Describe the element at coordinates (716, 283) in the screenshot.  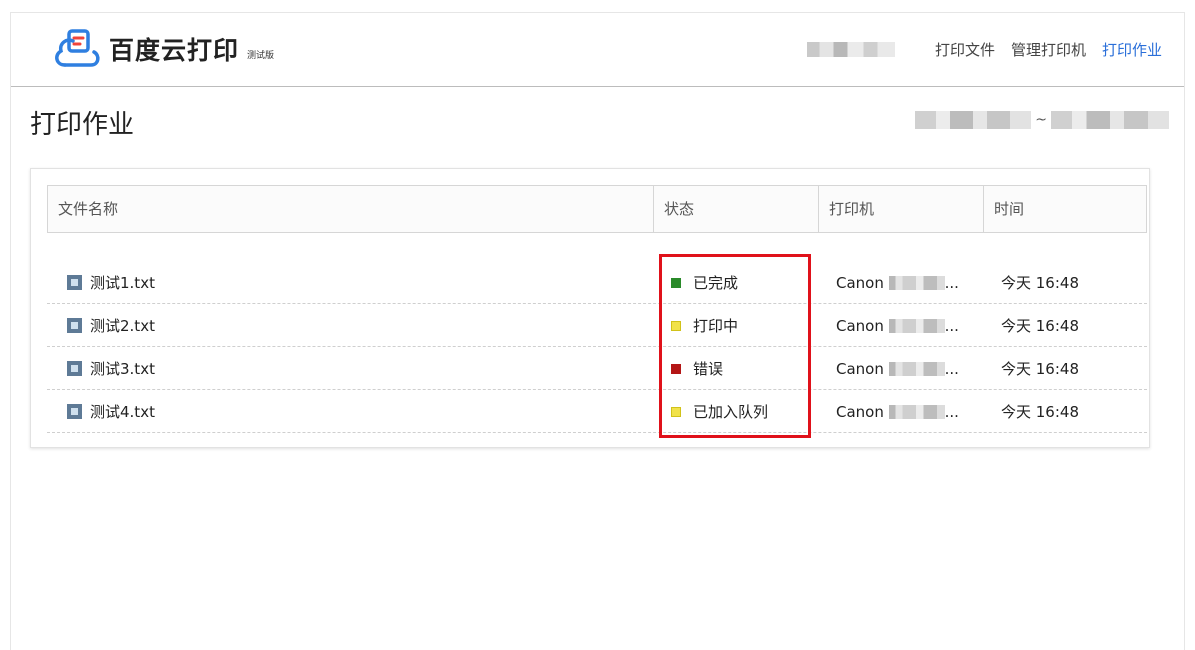
I see `status-label: 已完成` at that location.